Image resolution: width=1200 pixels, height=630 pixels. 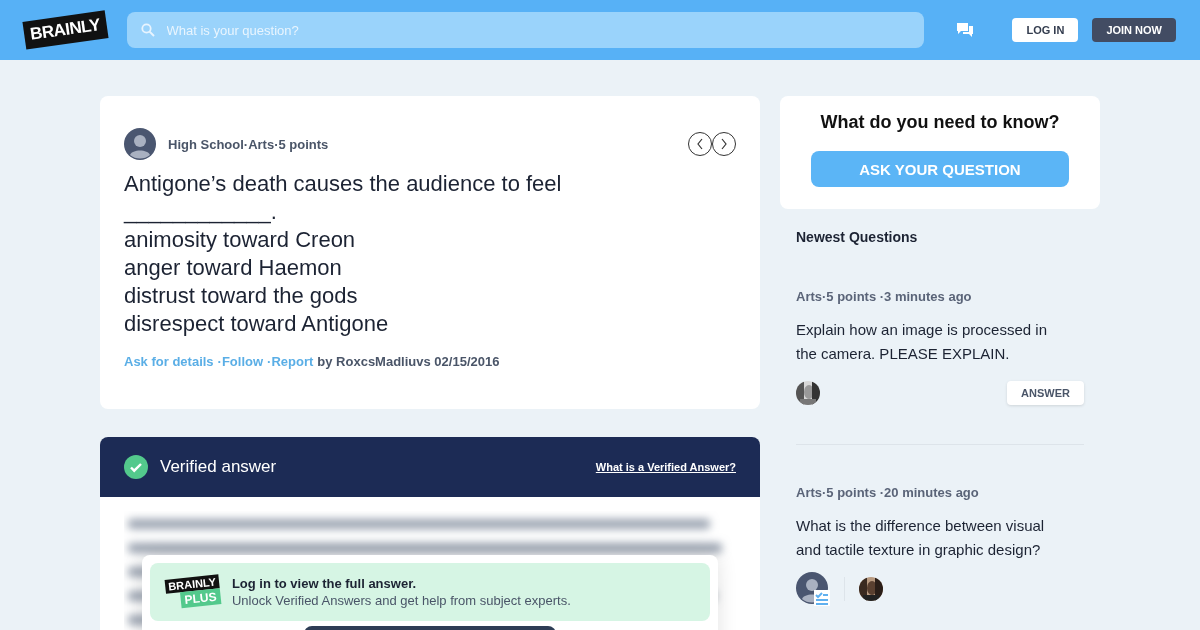 I want to click on answer-option: distrust toward the gods, so click(x=241, y=296).